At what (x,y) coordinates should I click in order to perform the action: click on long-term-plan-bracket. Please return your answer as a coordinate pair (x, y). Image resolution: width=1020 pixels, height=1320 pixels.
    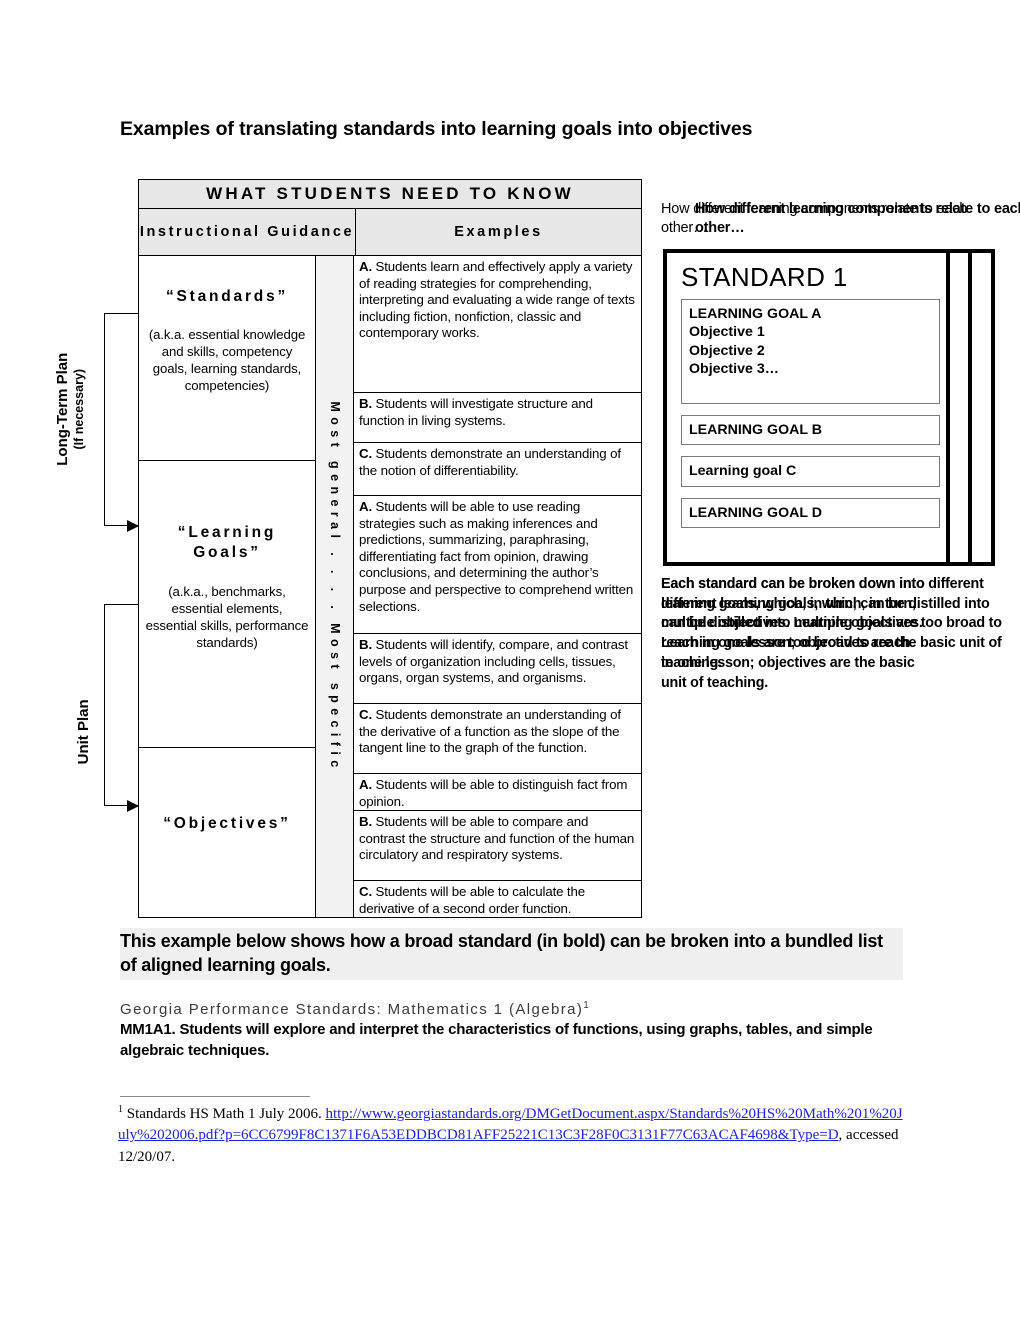
    Looking at the image, I should click on (121, 422).